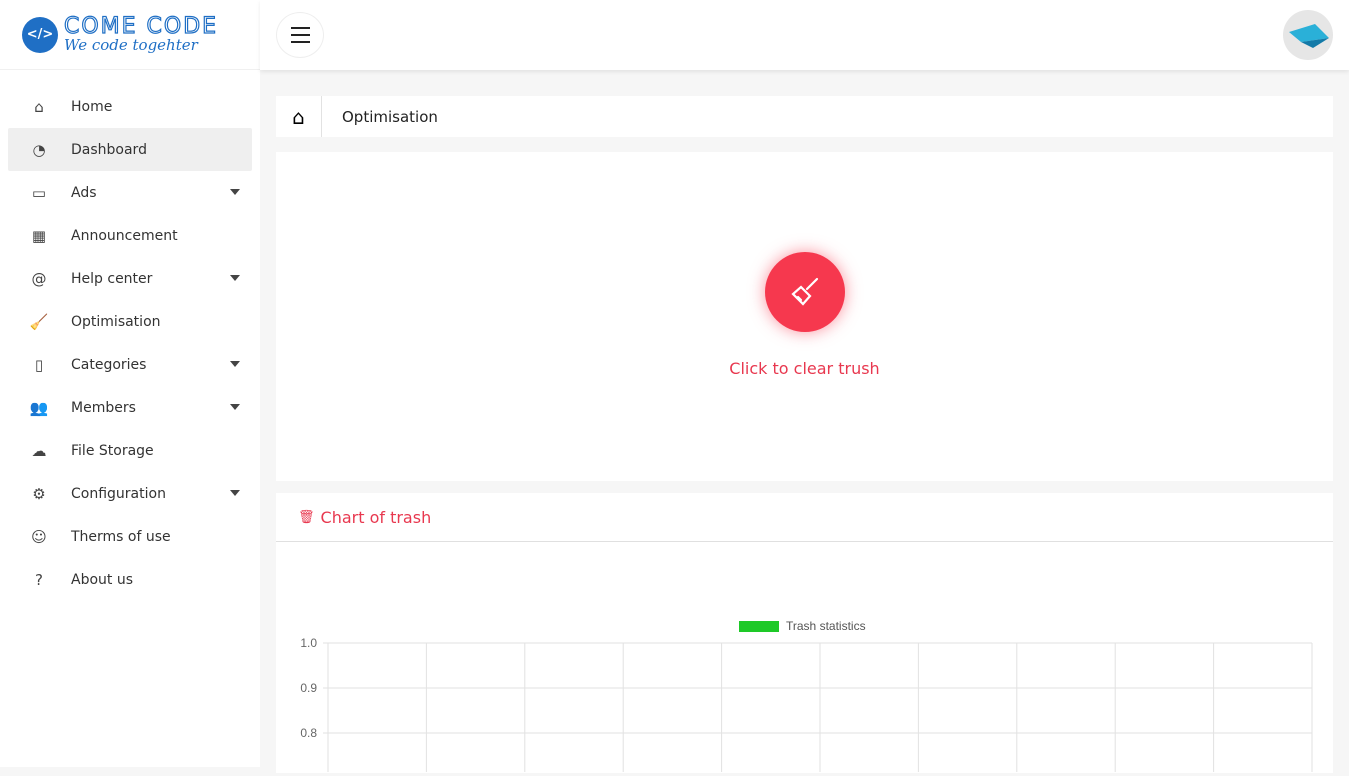 The image size is (1349, 776). What do you see at coordinates (804, 368) in the screenshot?
I see `clear-trash-label: Click to clear trush` at bounding box center [804, 368].